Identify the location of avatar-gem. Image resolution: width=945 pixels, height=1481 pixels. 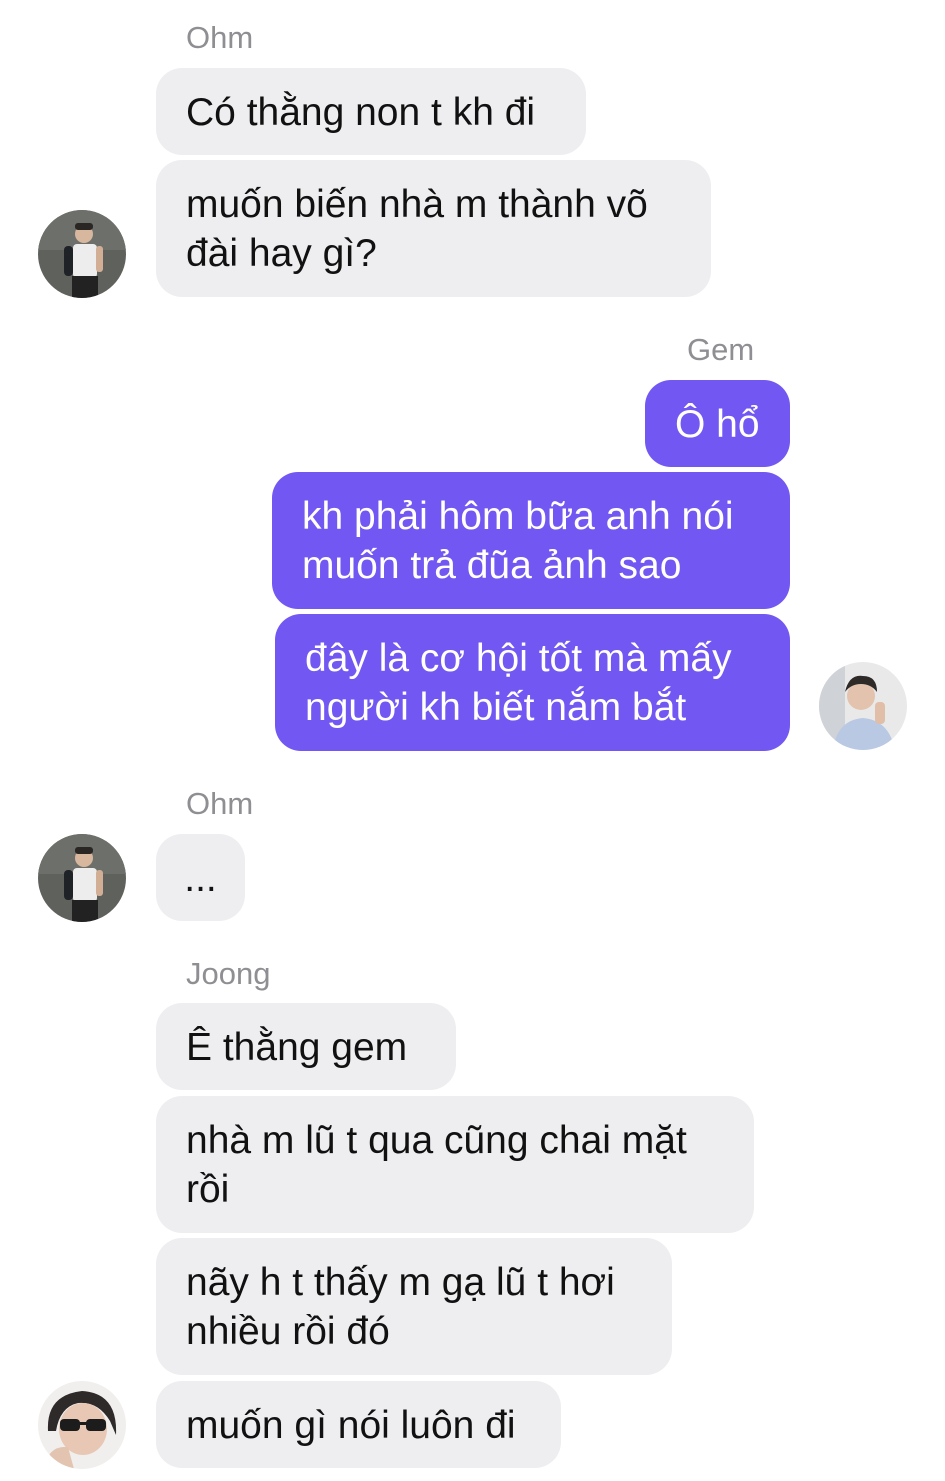
(863, 706).